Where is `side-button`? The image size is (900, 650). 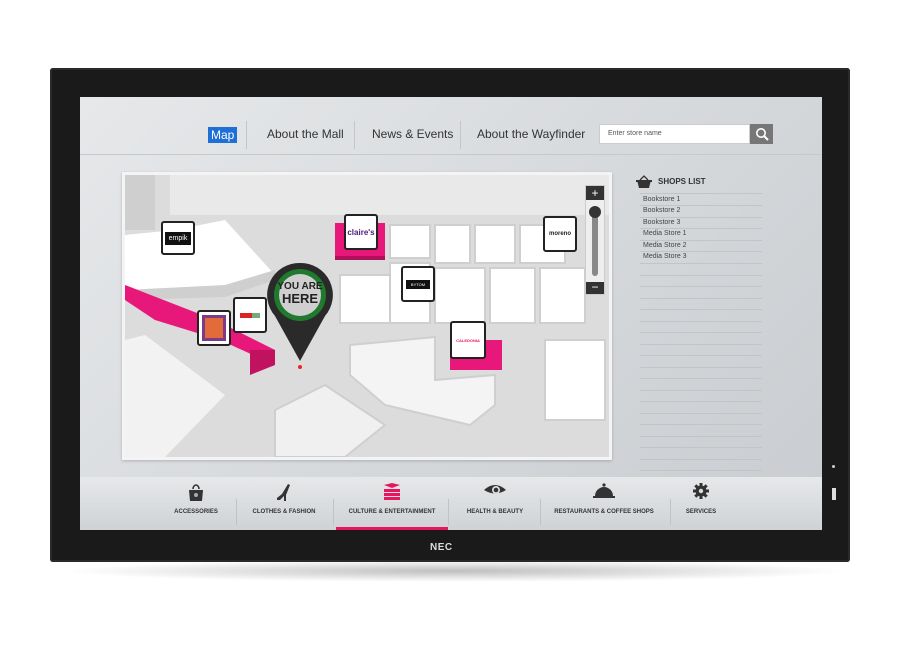 side-button is located at coordinates (834, 494).